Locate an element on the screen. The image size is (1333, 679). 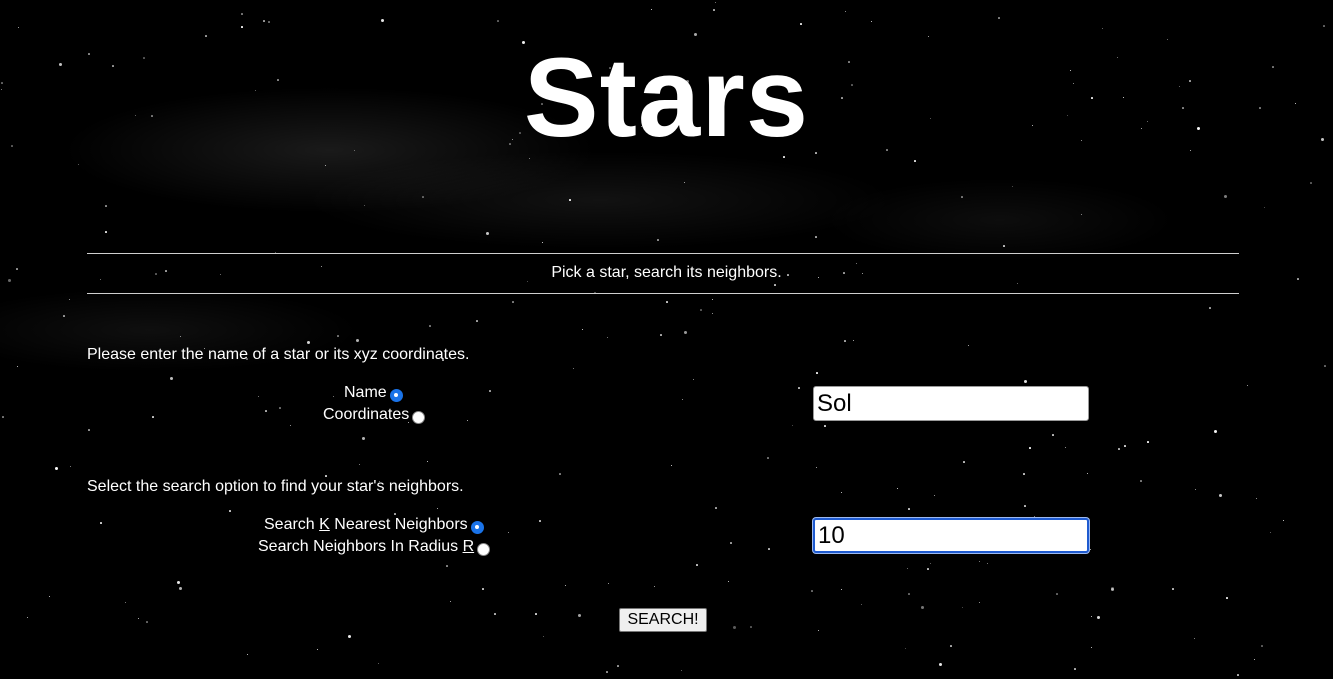
knn-option: Search K Nearest Neighbors is located at coordinates (374, 525).